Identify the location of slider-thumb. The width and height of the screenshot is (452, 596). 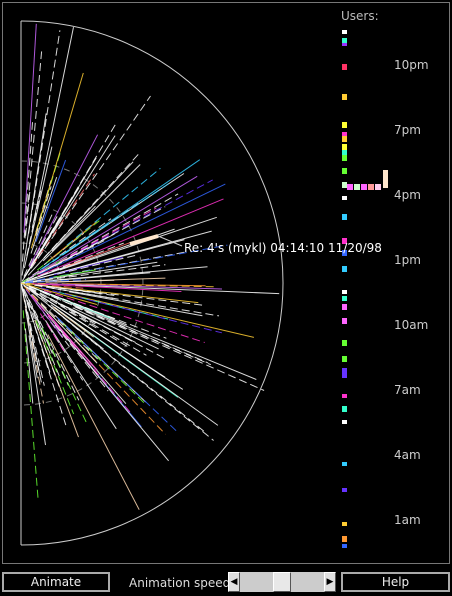
(282, 582).